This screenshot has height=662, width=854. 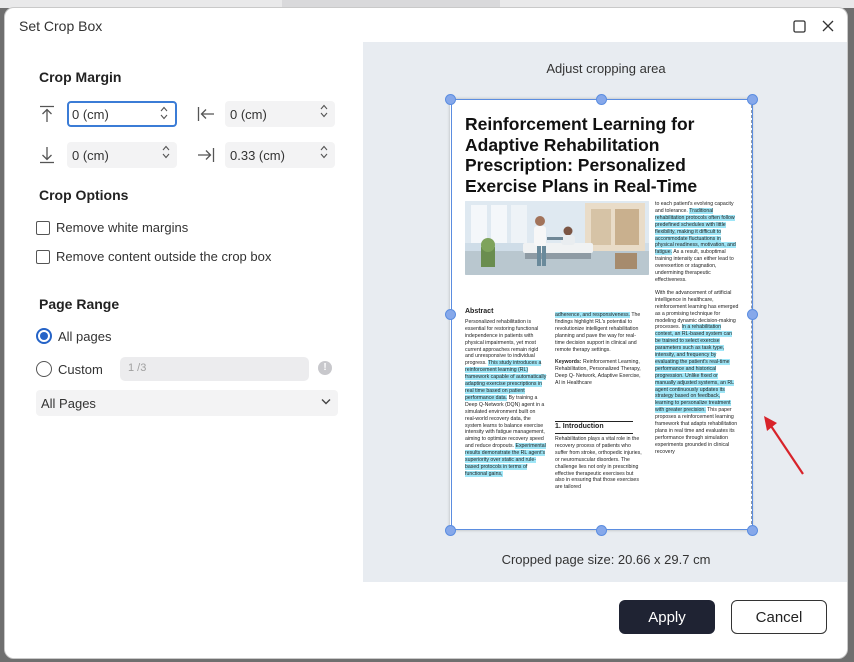 I want to click on remove-outside-checkbox: Remove content outside the crop box, so click(x=153, y=256).